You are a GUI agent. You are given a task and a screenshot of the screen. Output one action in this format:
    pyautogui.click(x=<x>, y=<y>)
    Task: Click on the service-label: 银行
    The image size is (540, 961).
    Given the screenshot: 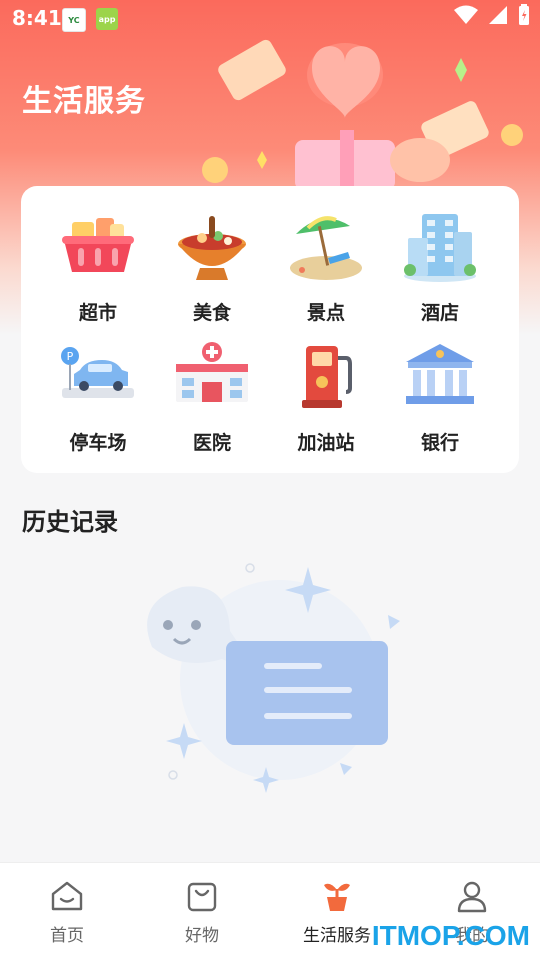 What is the action you would take?
    pyautogui.click(x=439, y=443)
    